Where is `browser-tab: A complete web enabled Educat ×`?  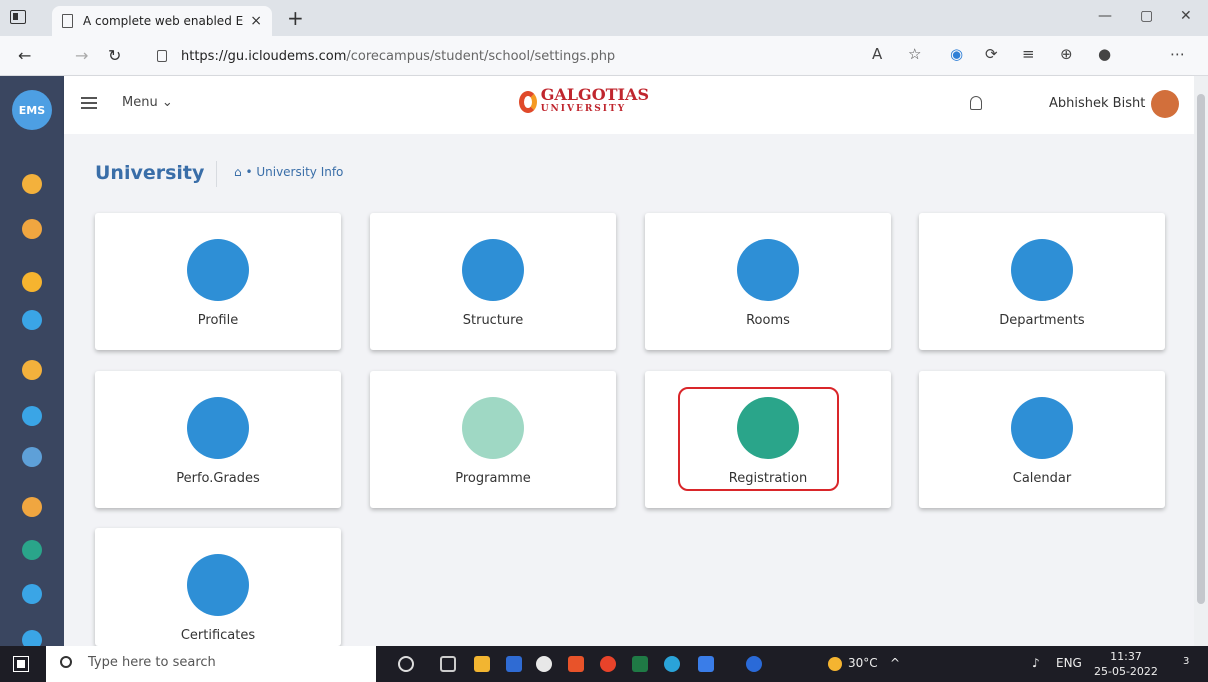 browser-tab: A complete web enabled Educat × is located at coordinates (162, 21).